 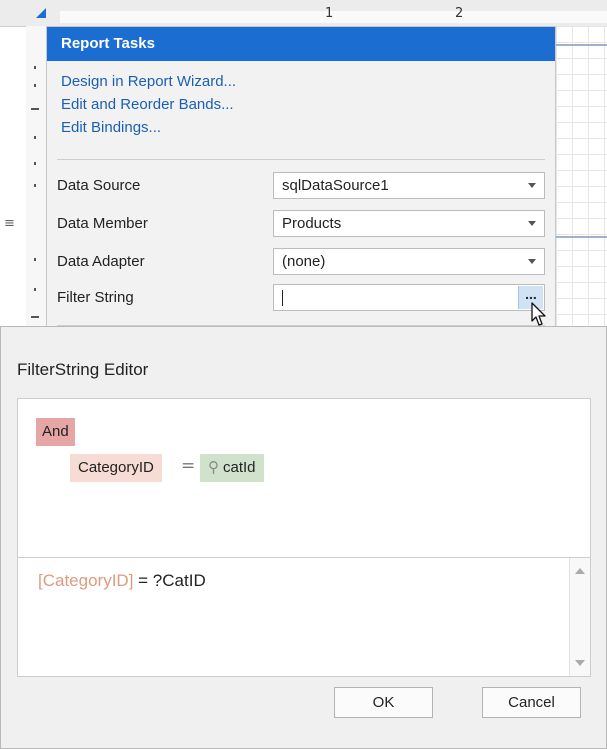 I want to click on data-source-label: Data Source, so click(x=99, y=185).